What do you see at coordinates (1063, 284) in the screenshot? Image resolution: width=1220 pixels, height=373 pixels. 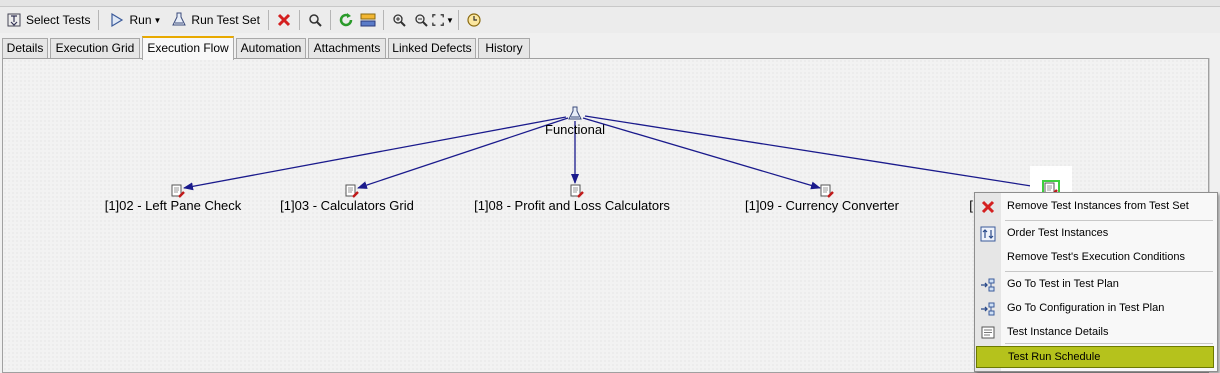 I see `menu-item-label: Go To Test in Test Plan` at bounding box center [1063, 284].